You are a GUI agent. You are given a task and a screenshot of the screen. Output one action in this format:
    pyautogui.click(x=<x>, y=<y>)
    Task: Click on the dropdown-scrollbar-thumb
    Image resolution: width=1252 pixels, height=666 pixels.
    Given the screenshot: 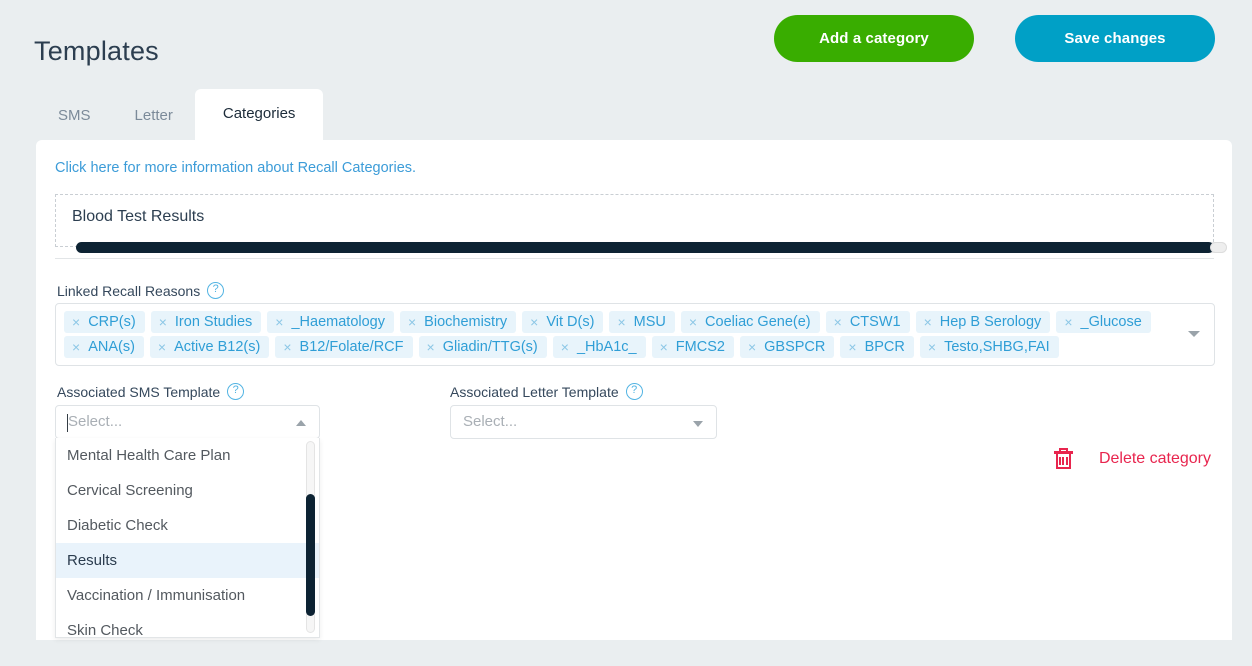 What is the action you would take?
    pyautogui.click(x=310, y=555)
    